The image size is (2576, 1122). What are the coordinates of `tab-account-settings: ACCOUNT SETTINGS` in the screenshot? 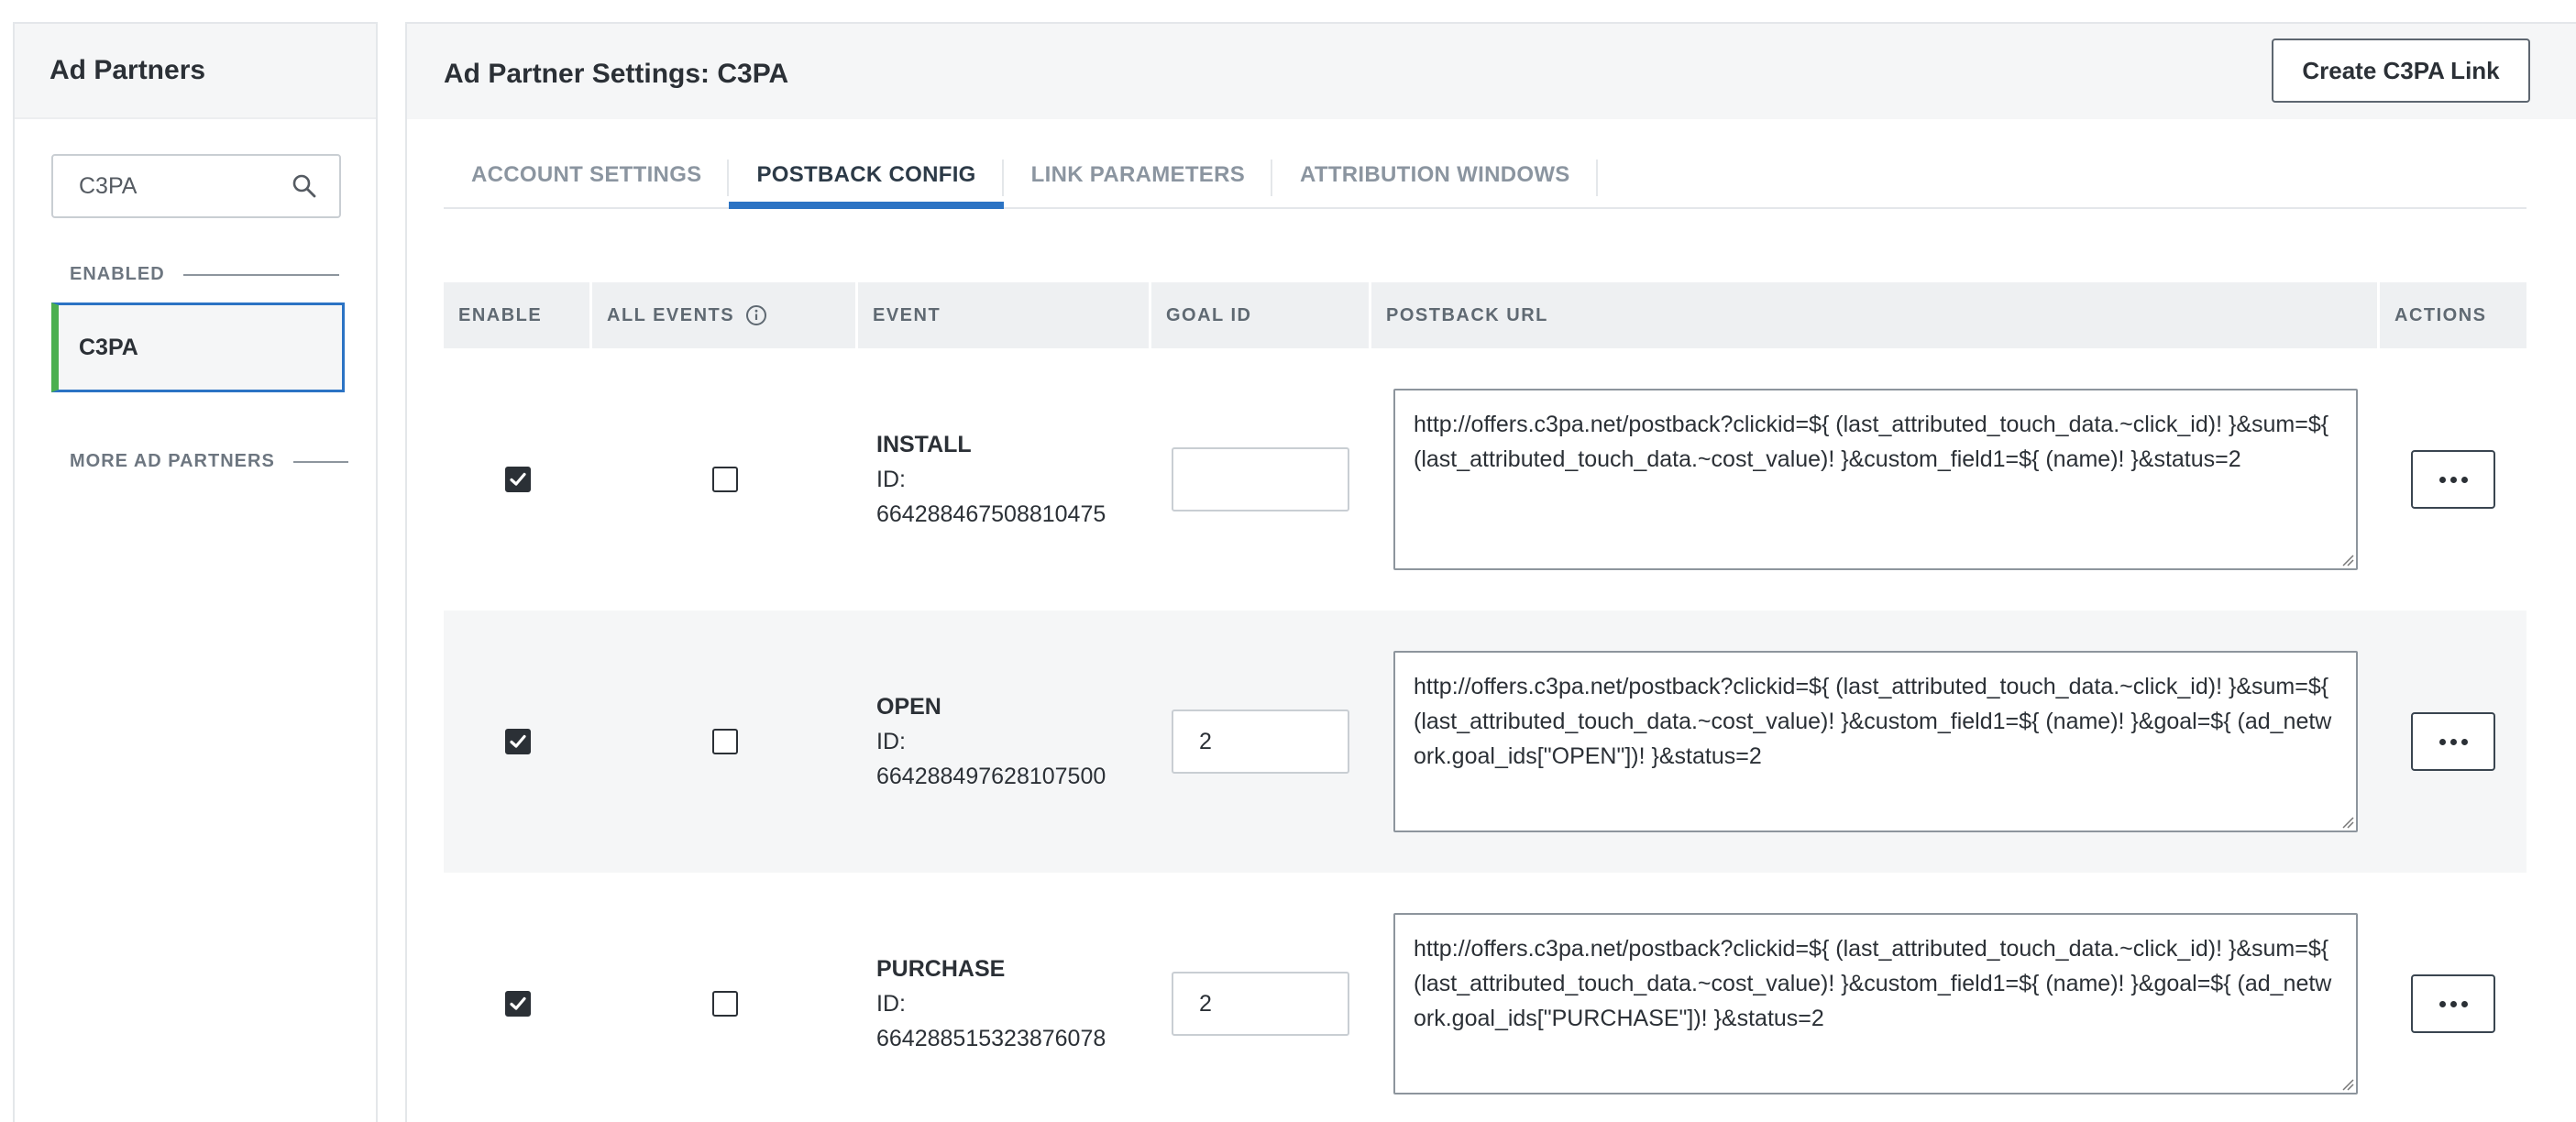 It's located at (587, 175).